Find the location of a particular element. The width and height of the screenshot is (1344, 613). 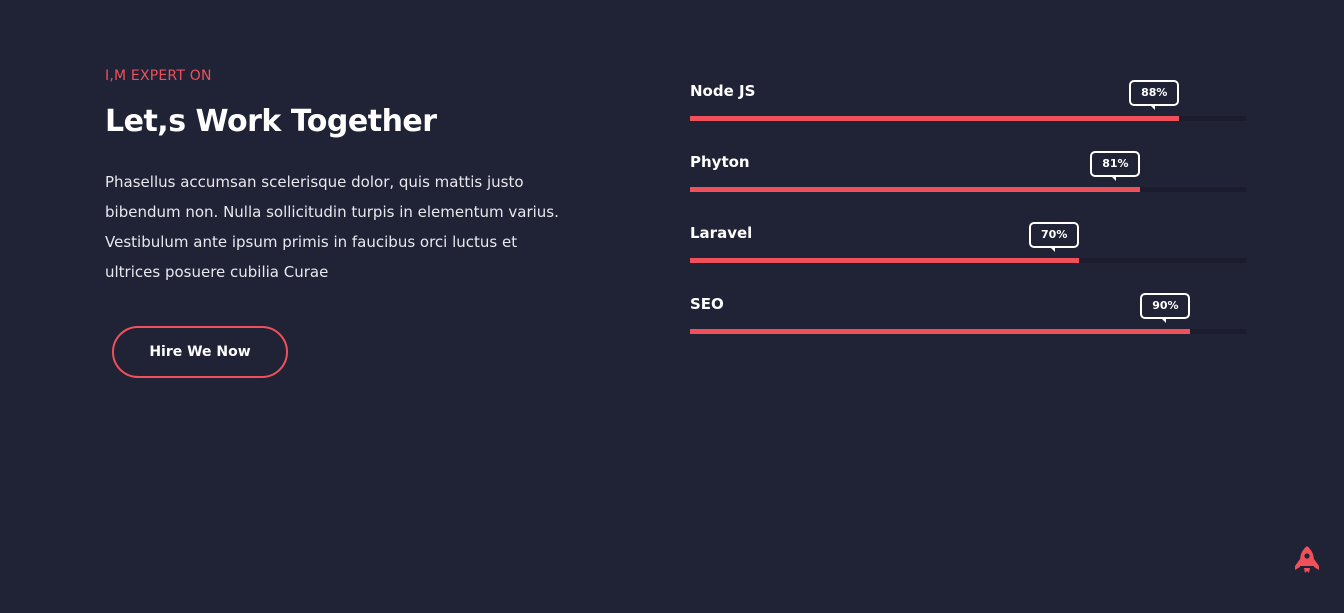

skill-percent-badge: 81% is located at coordinates (1115, 166).